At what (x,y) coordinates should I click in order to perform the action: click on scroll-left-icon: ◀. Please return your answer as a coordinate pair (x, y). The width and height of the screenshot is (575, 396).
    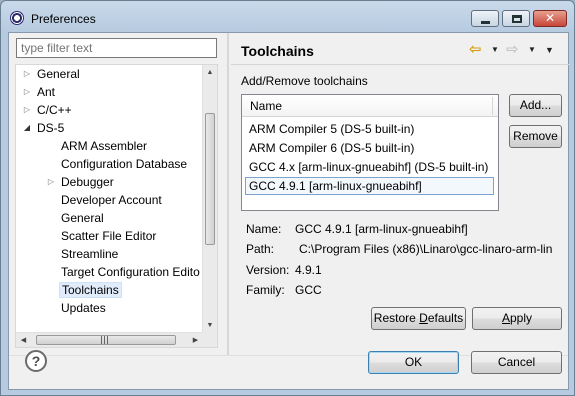
    Looking at the image, I should click on (23, 340).